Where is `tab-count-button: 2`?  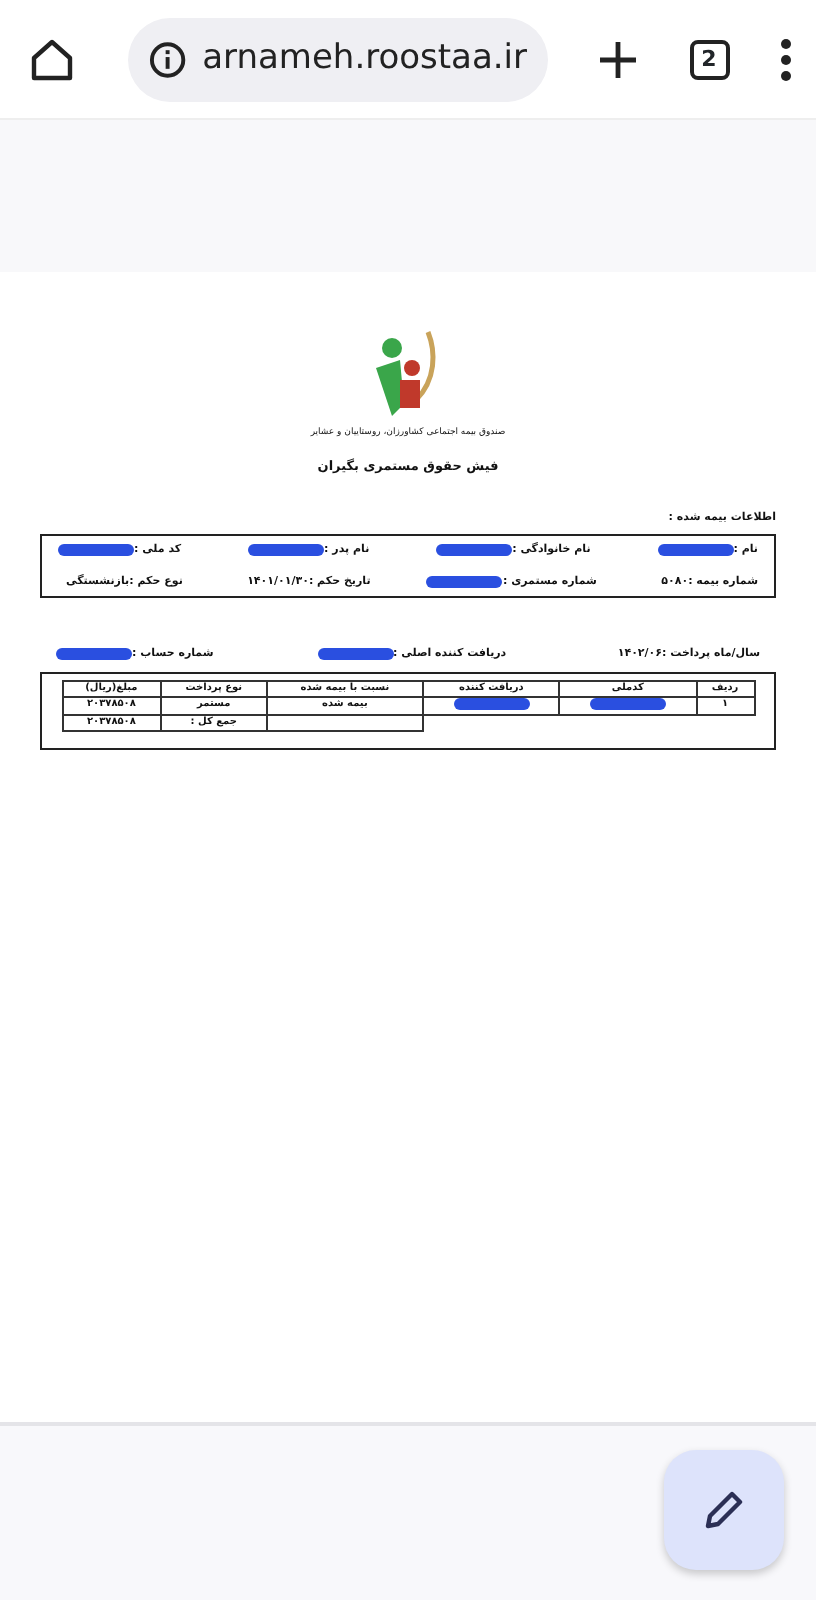
tab-count-button: 2 is located at coordinates (709, 59).